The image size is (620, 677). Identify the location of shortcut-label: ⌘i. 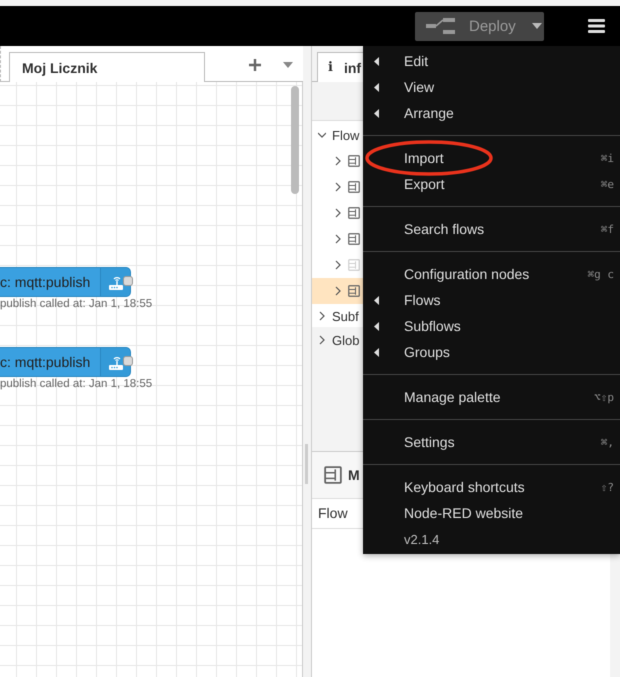
(607, 158).